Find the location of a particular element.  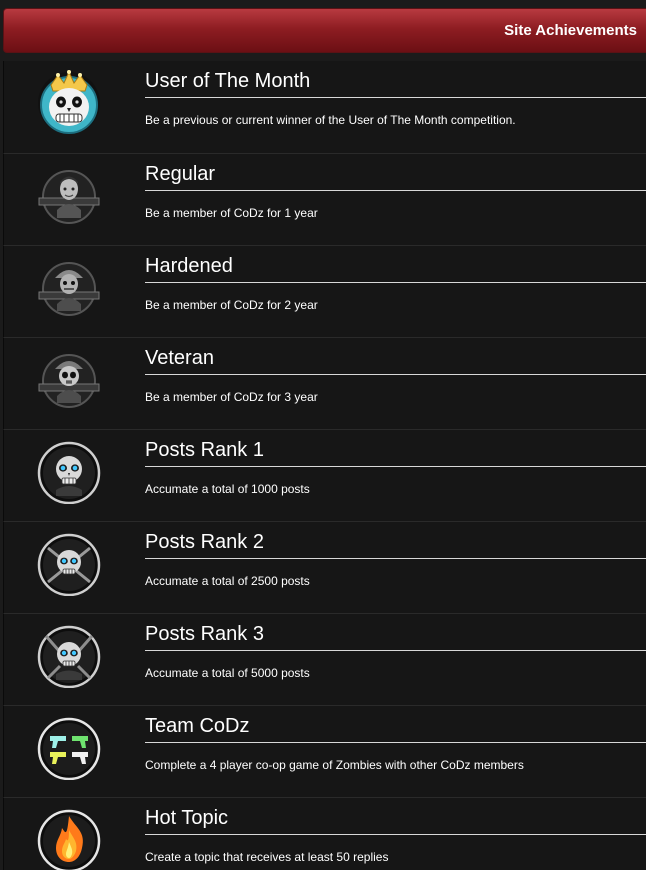

flame-icon is located at coordinates (69, 838).